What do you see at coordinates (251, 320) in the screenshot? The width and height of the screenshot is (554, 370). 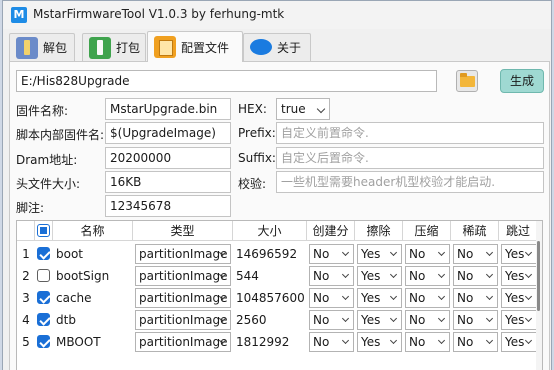 I see `partition-size: 2560` at bounding box center [251, 320].